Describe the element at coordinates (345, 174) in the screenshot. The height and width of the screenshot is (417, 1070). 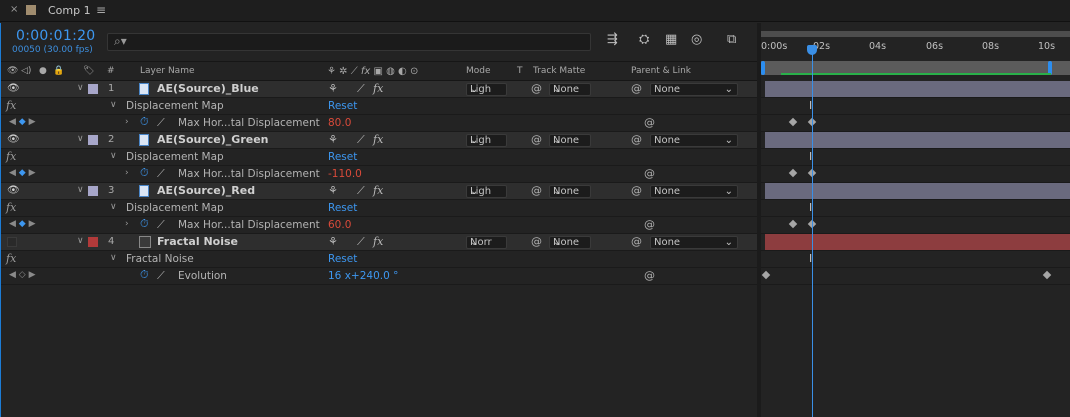
I see `property-value: -110.0` at that location.